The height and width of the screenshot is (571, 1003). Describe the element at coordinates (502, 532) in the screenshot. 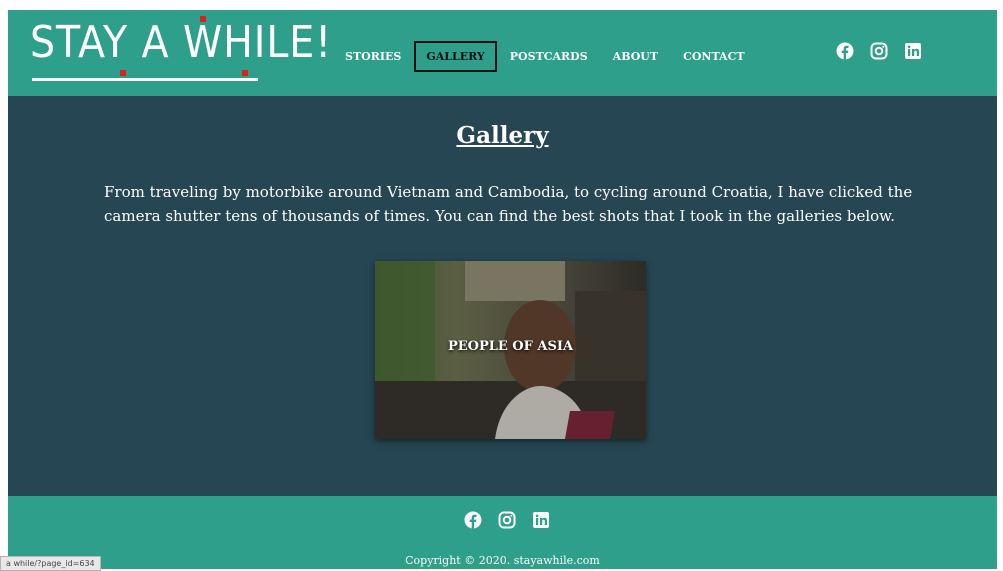

I see `site-footer: Copyright © 2020. stayawhile.com` at that location.